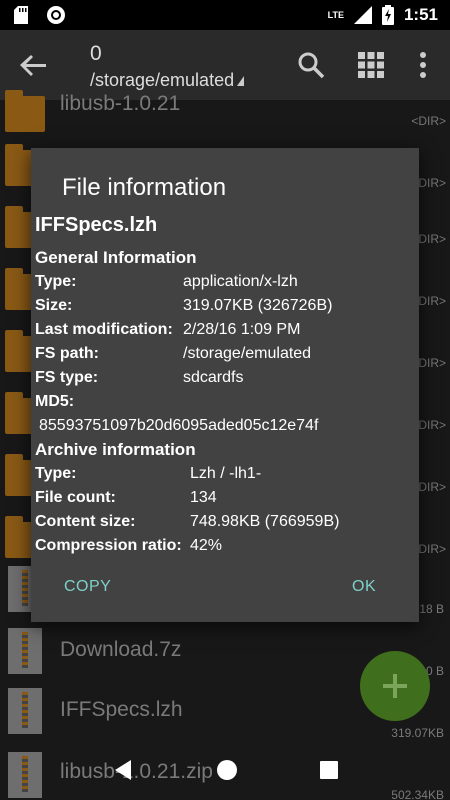  What do you see at coordinates (25, 111) in the screenshot?
I see `folder-icon` at bounding box center [25, 111].